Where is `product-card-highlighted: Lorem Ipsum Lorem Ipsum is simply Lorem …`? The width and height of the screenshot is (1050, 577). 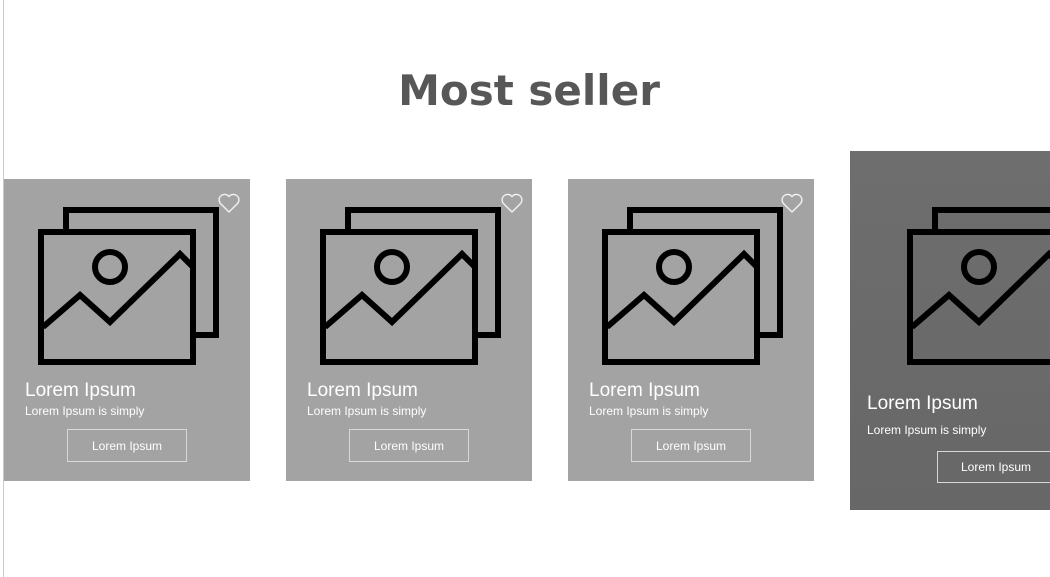
product-card-highlighted: Lorem Ipsum Lorem Ipsum is simply Lorem … is located at coordinates (950, 330).